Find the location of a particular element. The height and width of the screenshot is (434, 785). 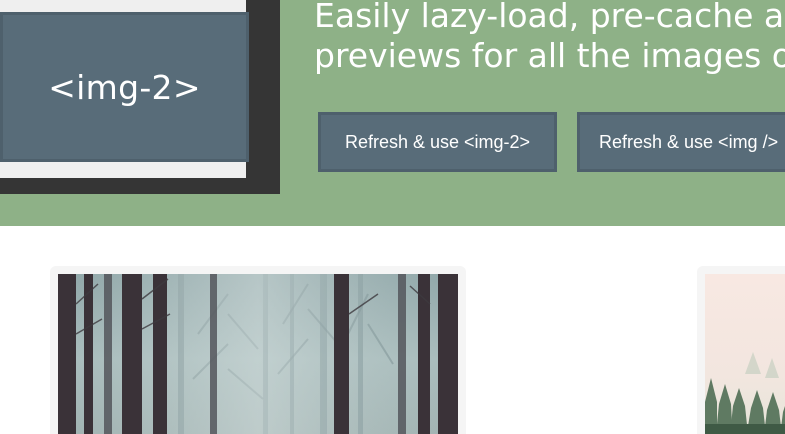

img-2-preview-label: <img-2> is located at coordinates (124, 87).